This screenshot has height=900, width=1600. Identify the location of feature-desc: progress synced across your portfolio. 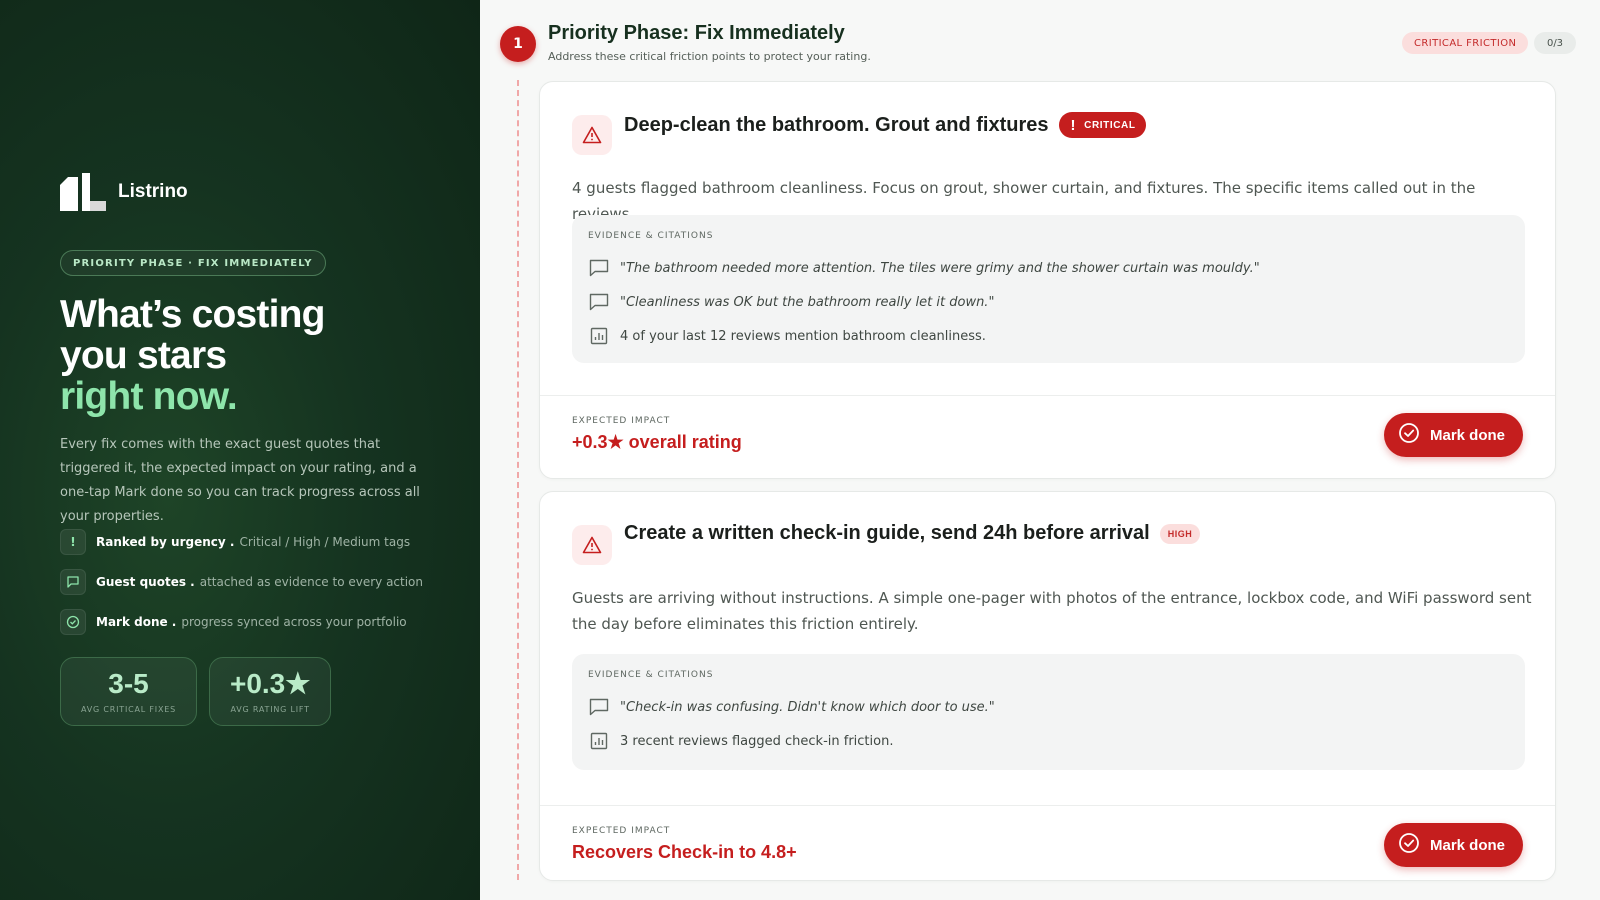
(294, 622).